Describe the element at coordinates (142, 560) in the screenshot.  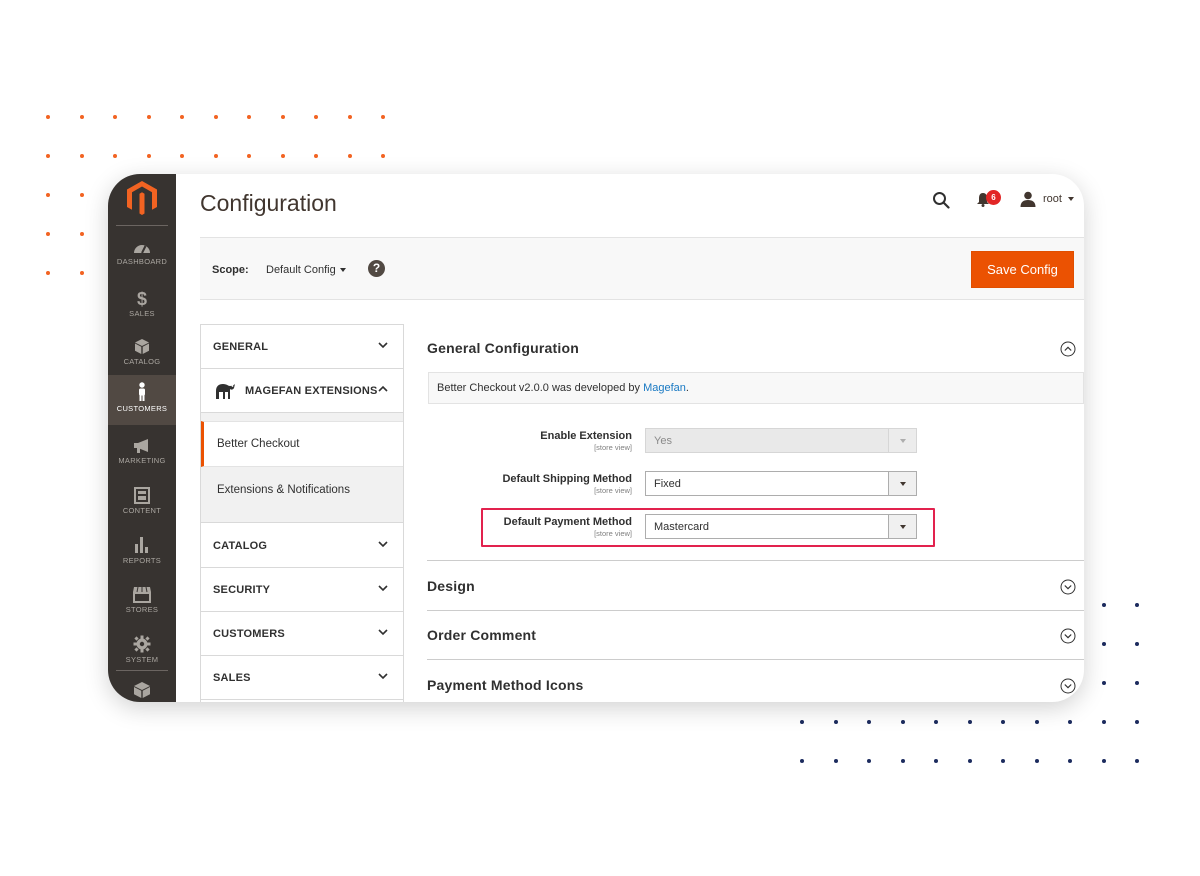
I see `sidebar-item-label: REPORTS` at that location.